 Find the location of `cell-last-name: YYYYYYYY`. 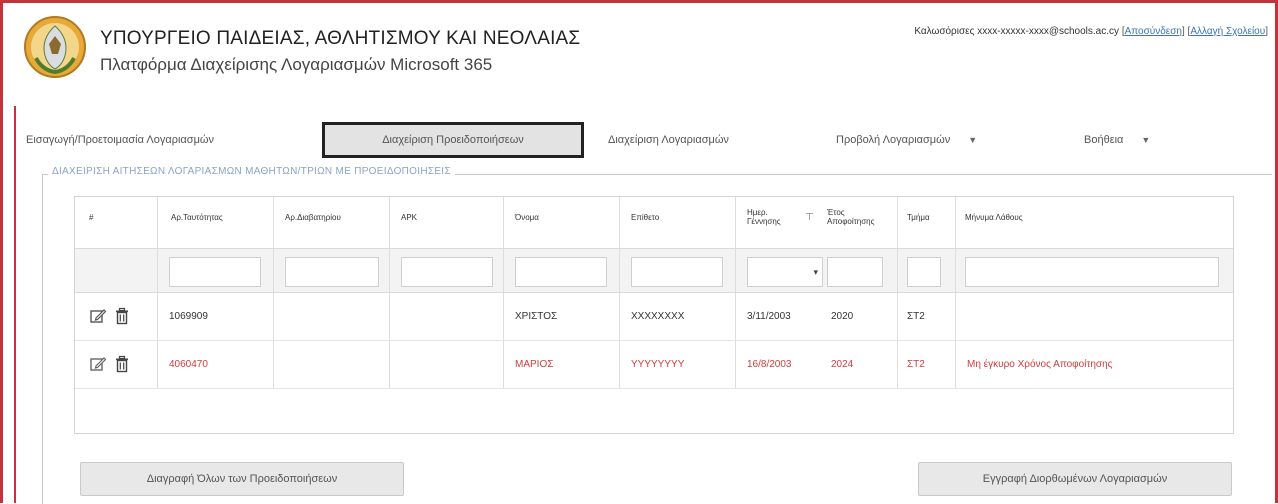

cell-last-name: YYYYYYYY is located at coordinates (658, 364).